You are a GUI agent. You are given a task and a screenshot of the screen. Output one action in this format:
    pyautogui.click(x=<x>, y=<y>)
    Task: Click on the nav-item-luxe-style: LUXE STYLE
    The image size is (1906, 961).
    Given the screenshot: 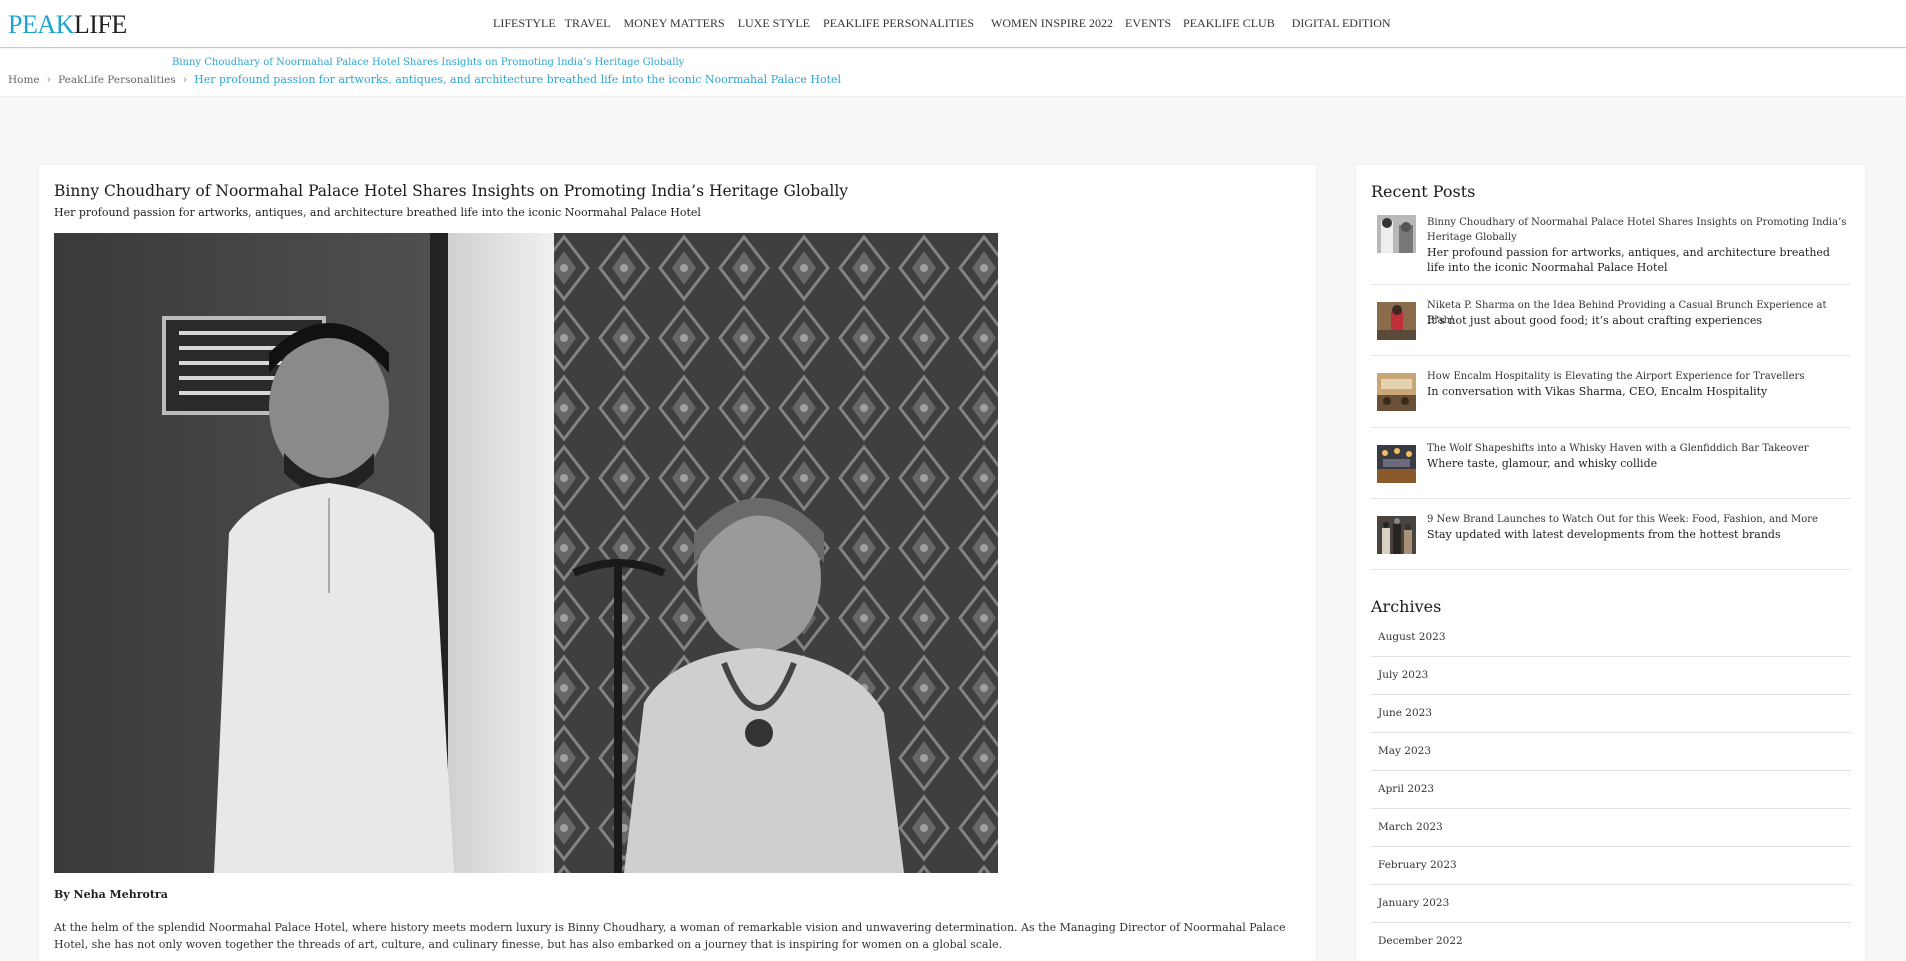 What is the action you would take?
    pyautogui.click(x=774, y=23)
    